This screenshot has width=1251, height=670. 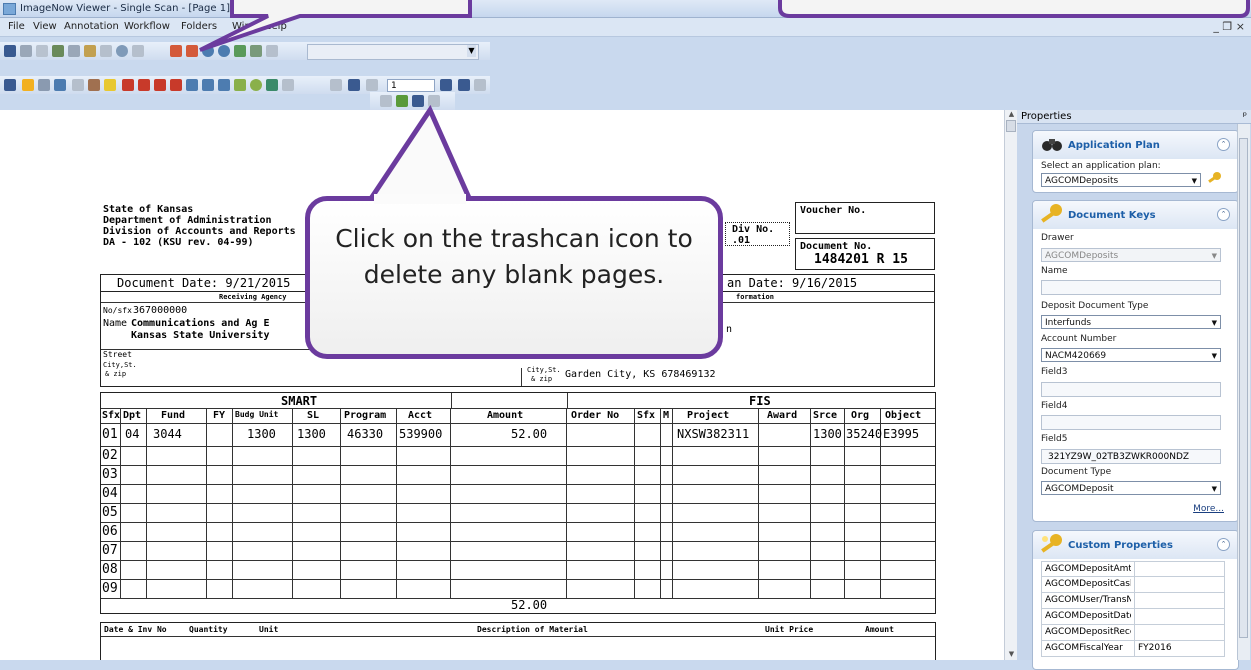 I want to click on plan-date: an Date: 9/16/2015, so click(x=792, y=283).